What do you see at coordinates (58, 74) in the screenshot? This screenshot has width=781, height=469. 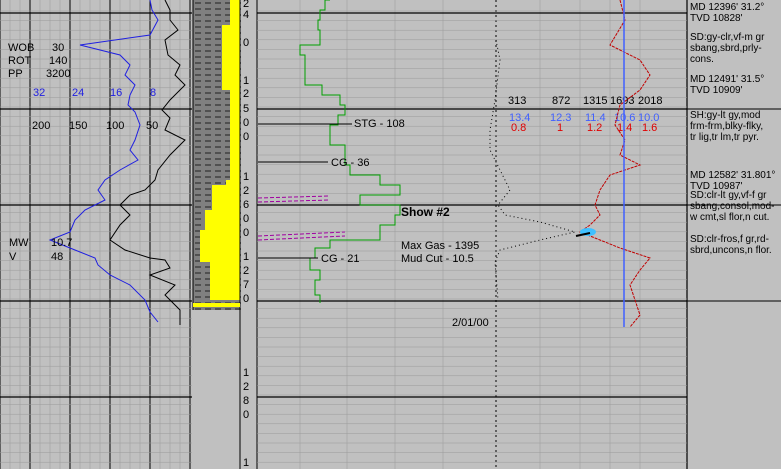 I see `pp-value: 3200` at bounding box center [58, 74].